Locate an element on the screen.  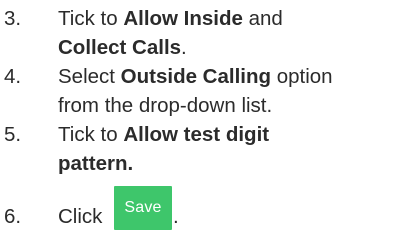
step-number: 6. is located at coordinates (13, 216).